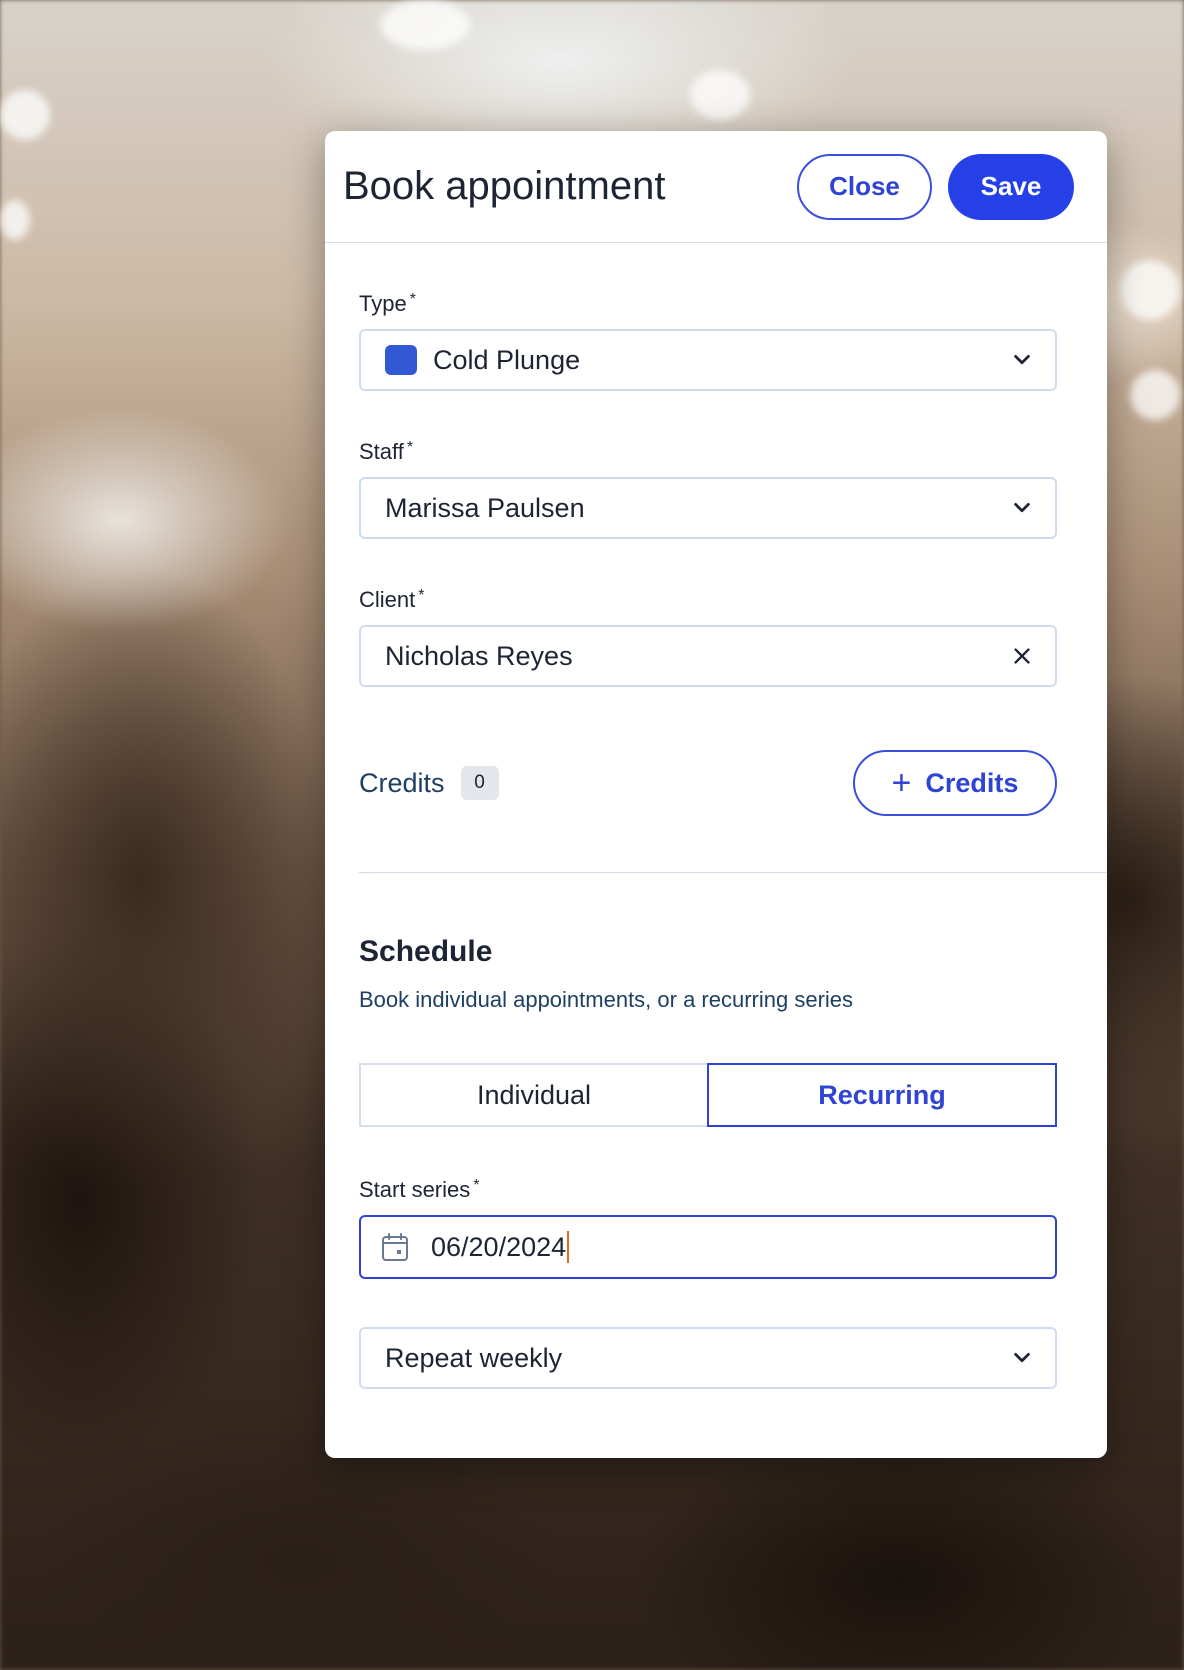 This screenshot has height=1670, width=1184. I want to click on start-series-label: Start series *, so click(419, 1189).